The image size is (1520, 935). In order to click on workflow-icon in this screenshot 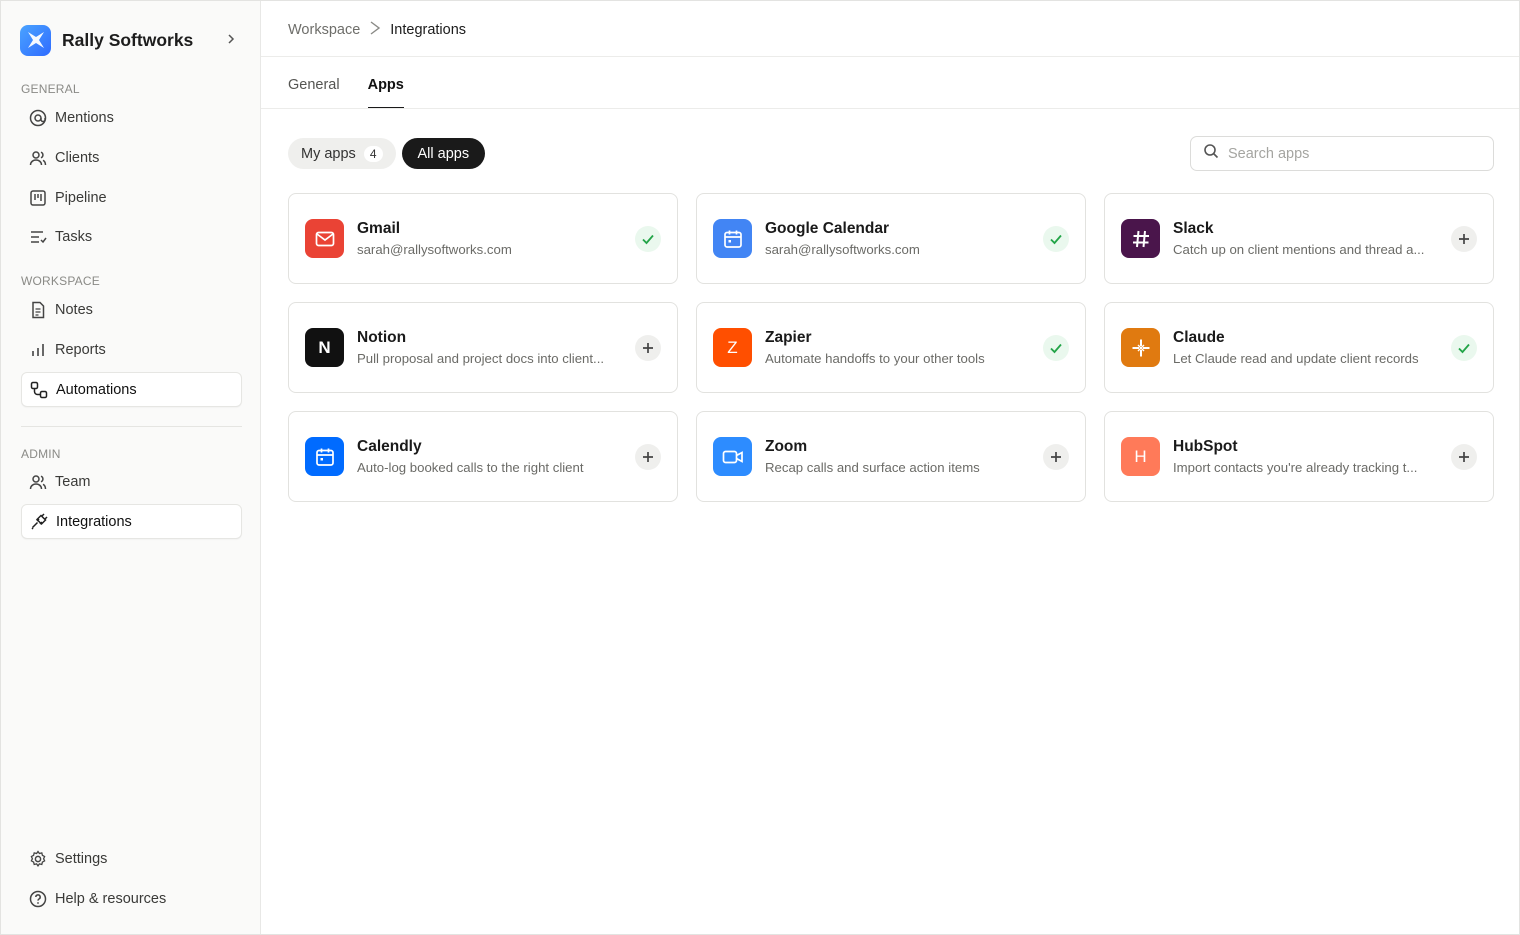, I will do `click(39, 390)`.